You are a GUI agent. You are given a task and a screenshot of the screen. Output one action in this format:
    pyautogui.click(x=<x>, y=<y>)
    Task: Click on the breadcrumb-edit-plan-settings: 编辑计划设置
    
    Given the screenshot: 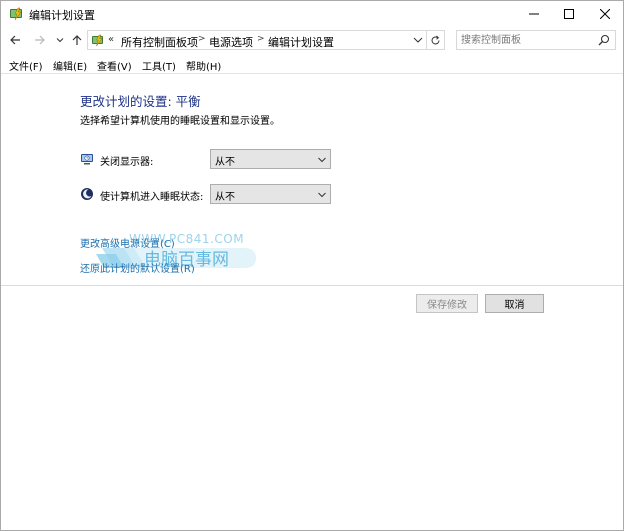 What is the action you would take?
    pyautogui.click(x=301, y=42)
    